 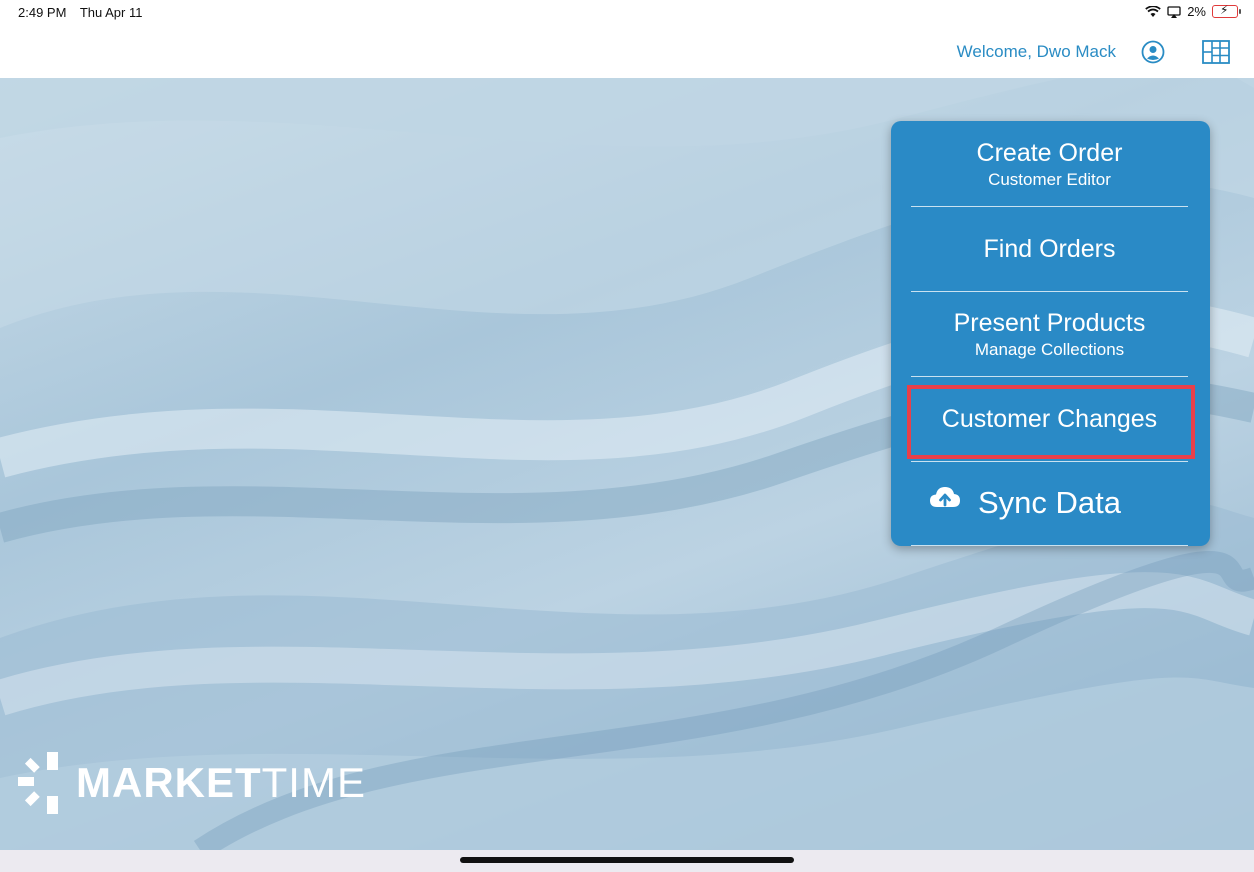 I want to click on menu-item-title: Present Products, so click(x=1049, y=323).